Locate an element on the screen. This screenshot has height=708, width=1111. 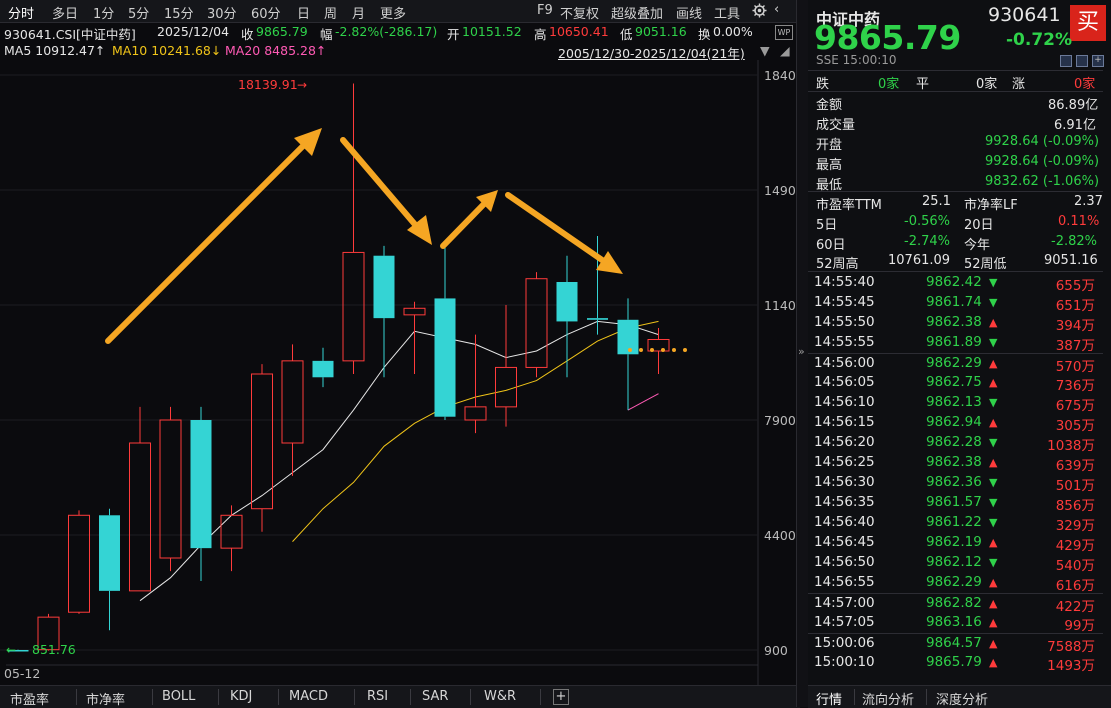
expand-icon: » is located at coordinates (801, 351).